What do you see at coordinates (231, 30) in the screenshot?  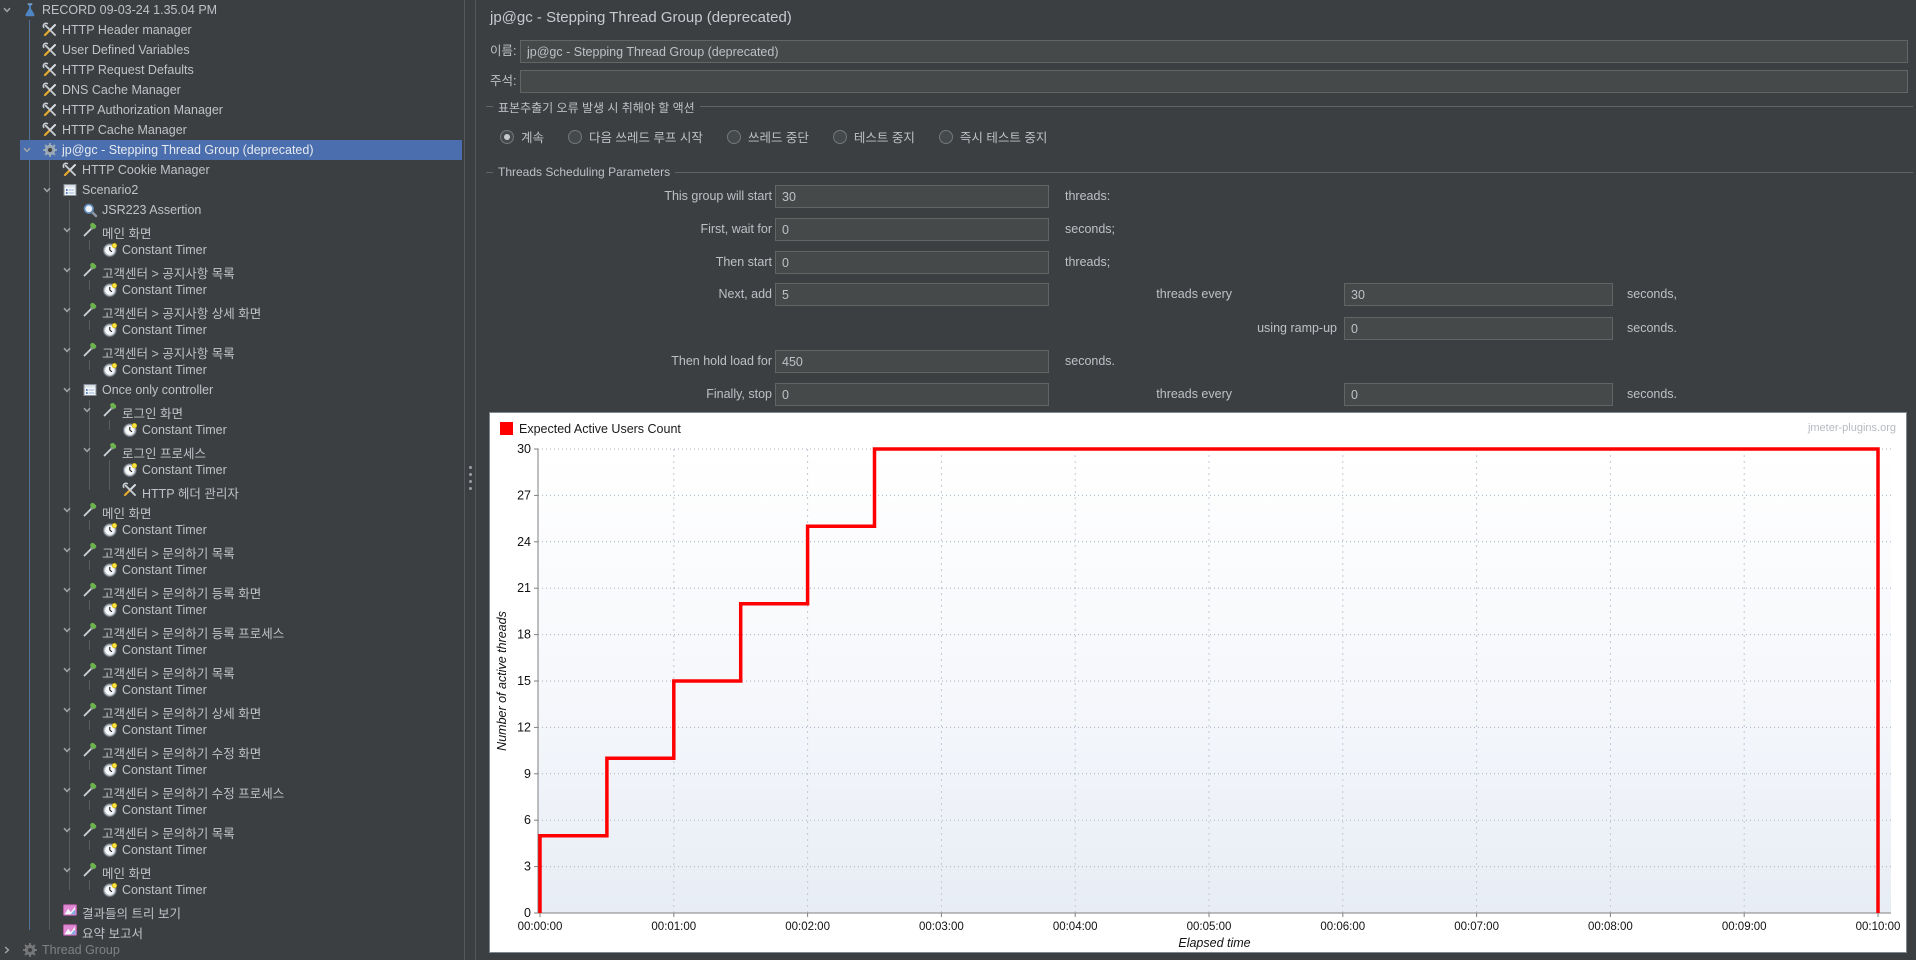 I see `tree-item: HTTP Header manager` at bounding box center [231, 30].